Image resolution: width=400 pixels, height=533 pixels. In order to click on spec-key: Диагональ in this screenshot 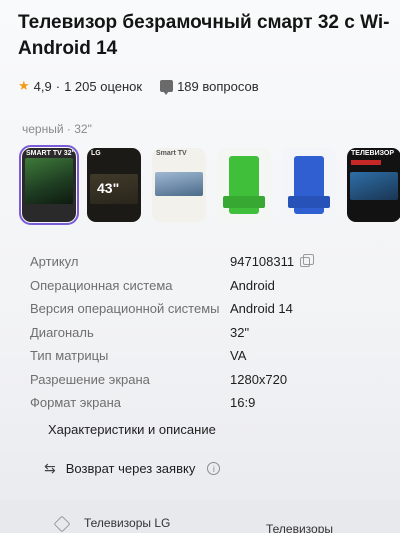, I will do `click(62, 332)`.